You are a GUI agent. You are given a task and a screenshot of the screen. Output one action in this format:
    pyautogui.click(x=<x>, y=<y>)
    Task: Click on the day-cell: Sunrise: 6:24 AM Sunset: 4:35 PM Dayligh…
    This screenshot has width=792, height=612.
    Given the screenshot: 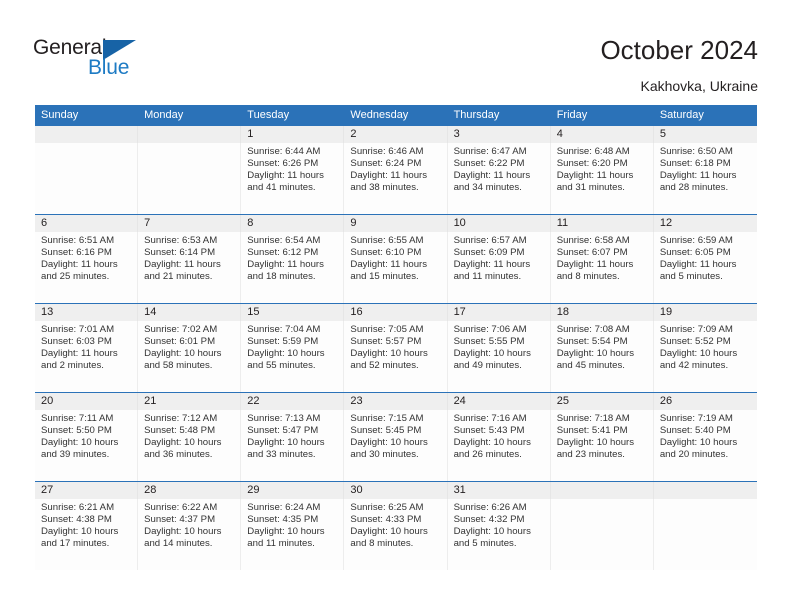 What is the action you would take?
    pyautogui.click(x=293, y=534)
    